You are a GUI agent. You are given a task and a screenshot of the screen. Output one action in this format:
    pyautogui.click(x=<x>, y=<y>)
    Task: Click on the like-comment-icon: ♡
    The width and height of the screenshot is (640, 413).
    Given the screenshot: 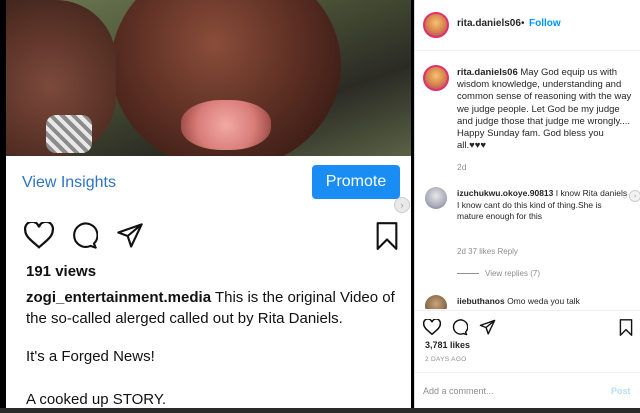 What is the action you would take?
    pyautogui.click(x=625, y=196)
    